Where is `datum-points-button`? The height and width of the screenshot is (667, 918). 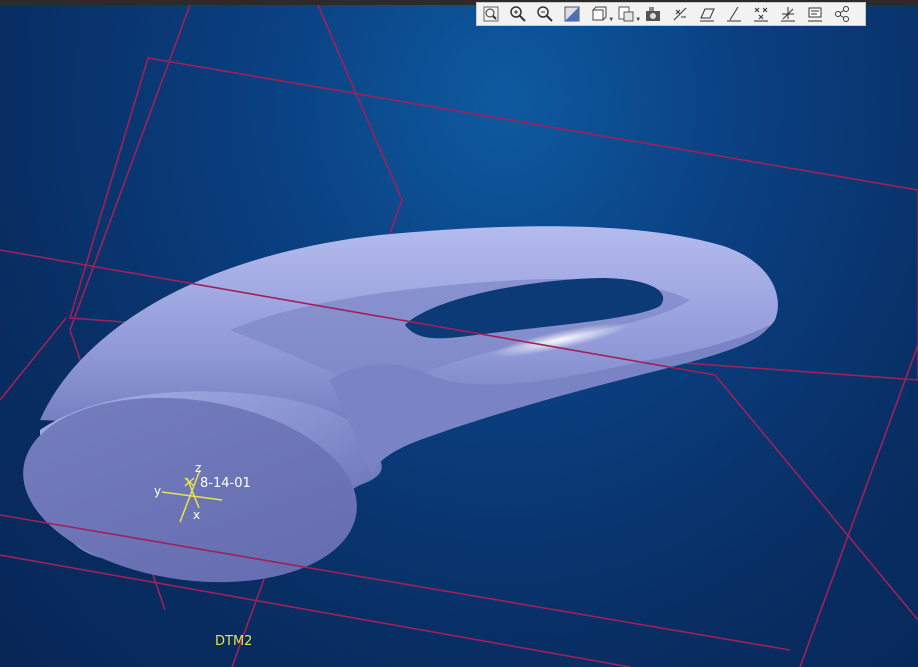 datum-points-button is located at coordinates (761, 14).